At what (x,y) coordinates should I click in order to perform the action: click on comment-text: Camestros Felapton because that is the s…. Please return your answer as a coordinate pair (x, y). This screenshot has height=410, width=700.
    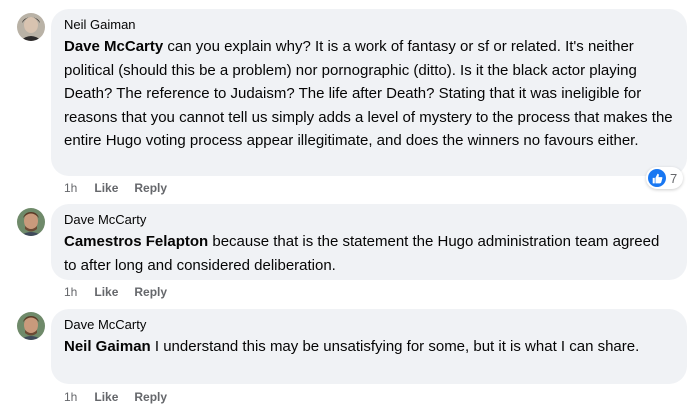
    Looking at the image, I should click on (369, 253).